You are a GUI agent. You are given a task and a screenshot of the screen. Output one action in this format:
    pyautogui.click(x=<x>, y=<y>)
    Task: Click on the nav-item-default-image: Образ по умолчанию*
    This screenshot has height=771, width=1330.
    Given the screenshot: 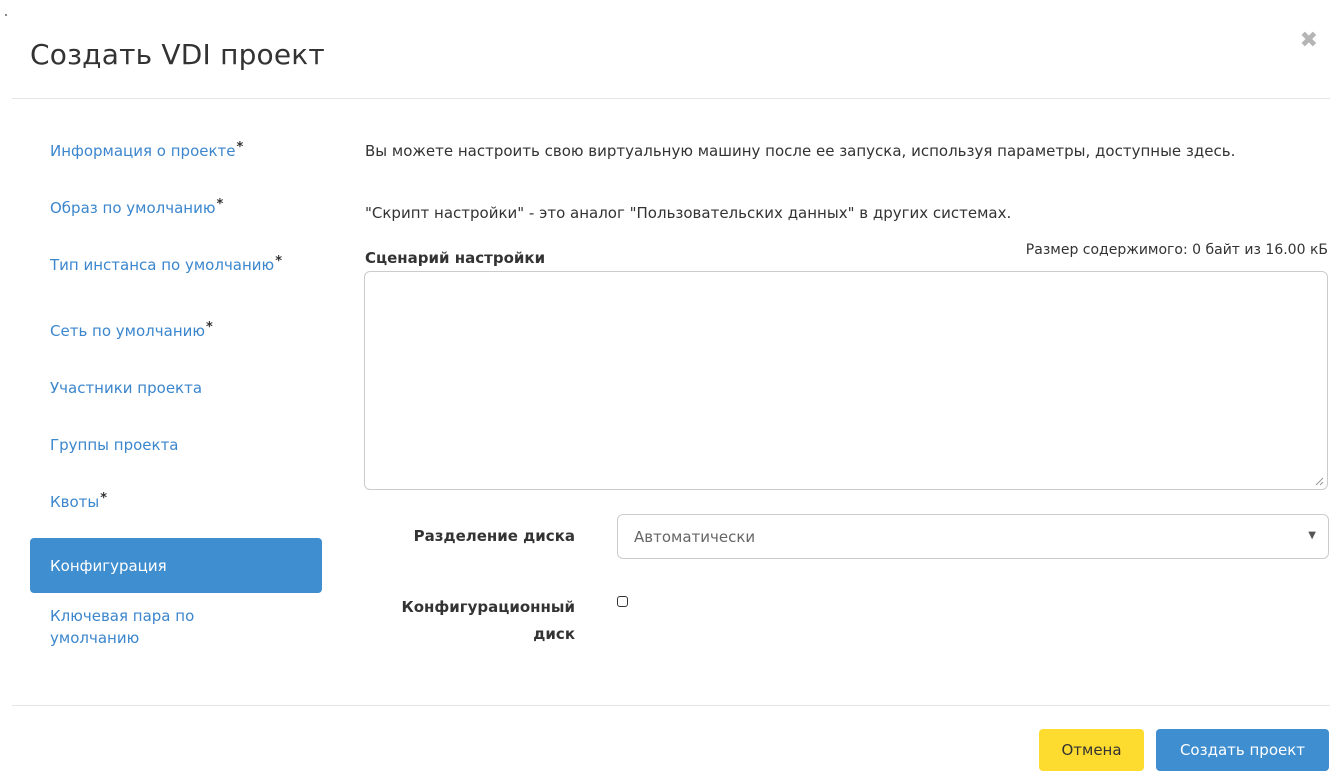 What is the action you would take?
    pyautogui.click(x=176, y=214)
    